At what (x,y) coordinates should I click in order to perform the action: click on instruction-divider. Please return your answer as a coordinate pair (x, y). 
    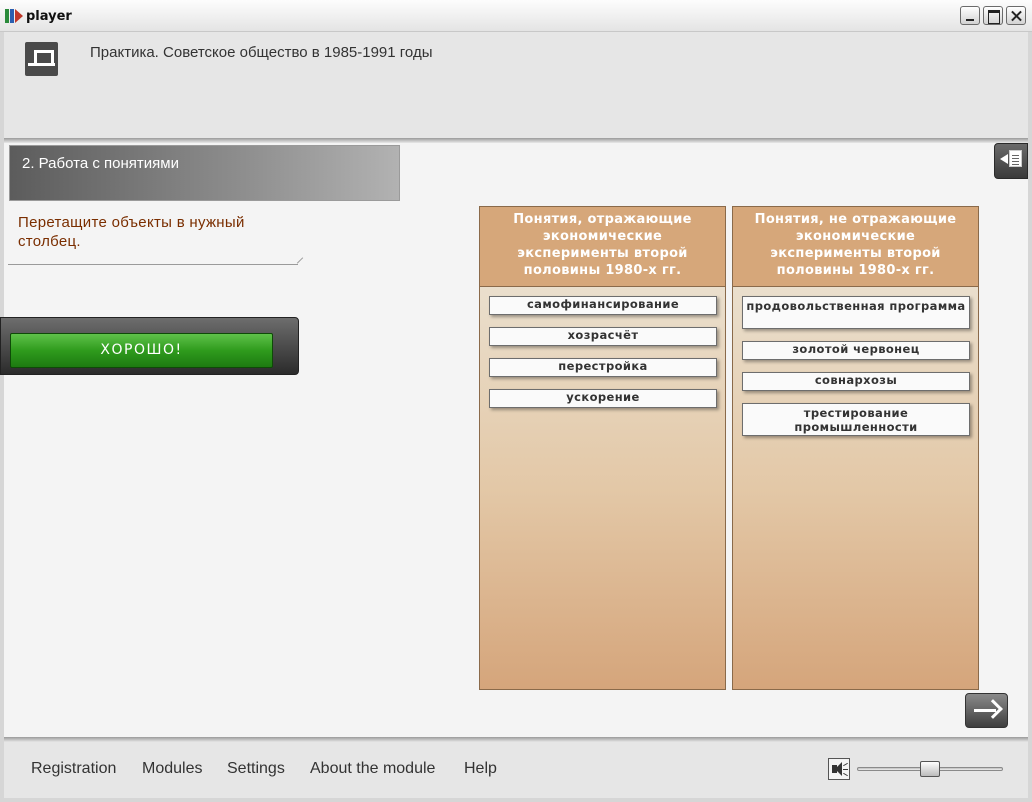
    Looking at the image, I should click on (153, 264).